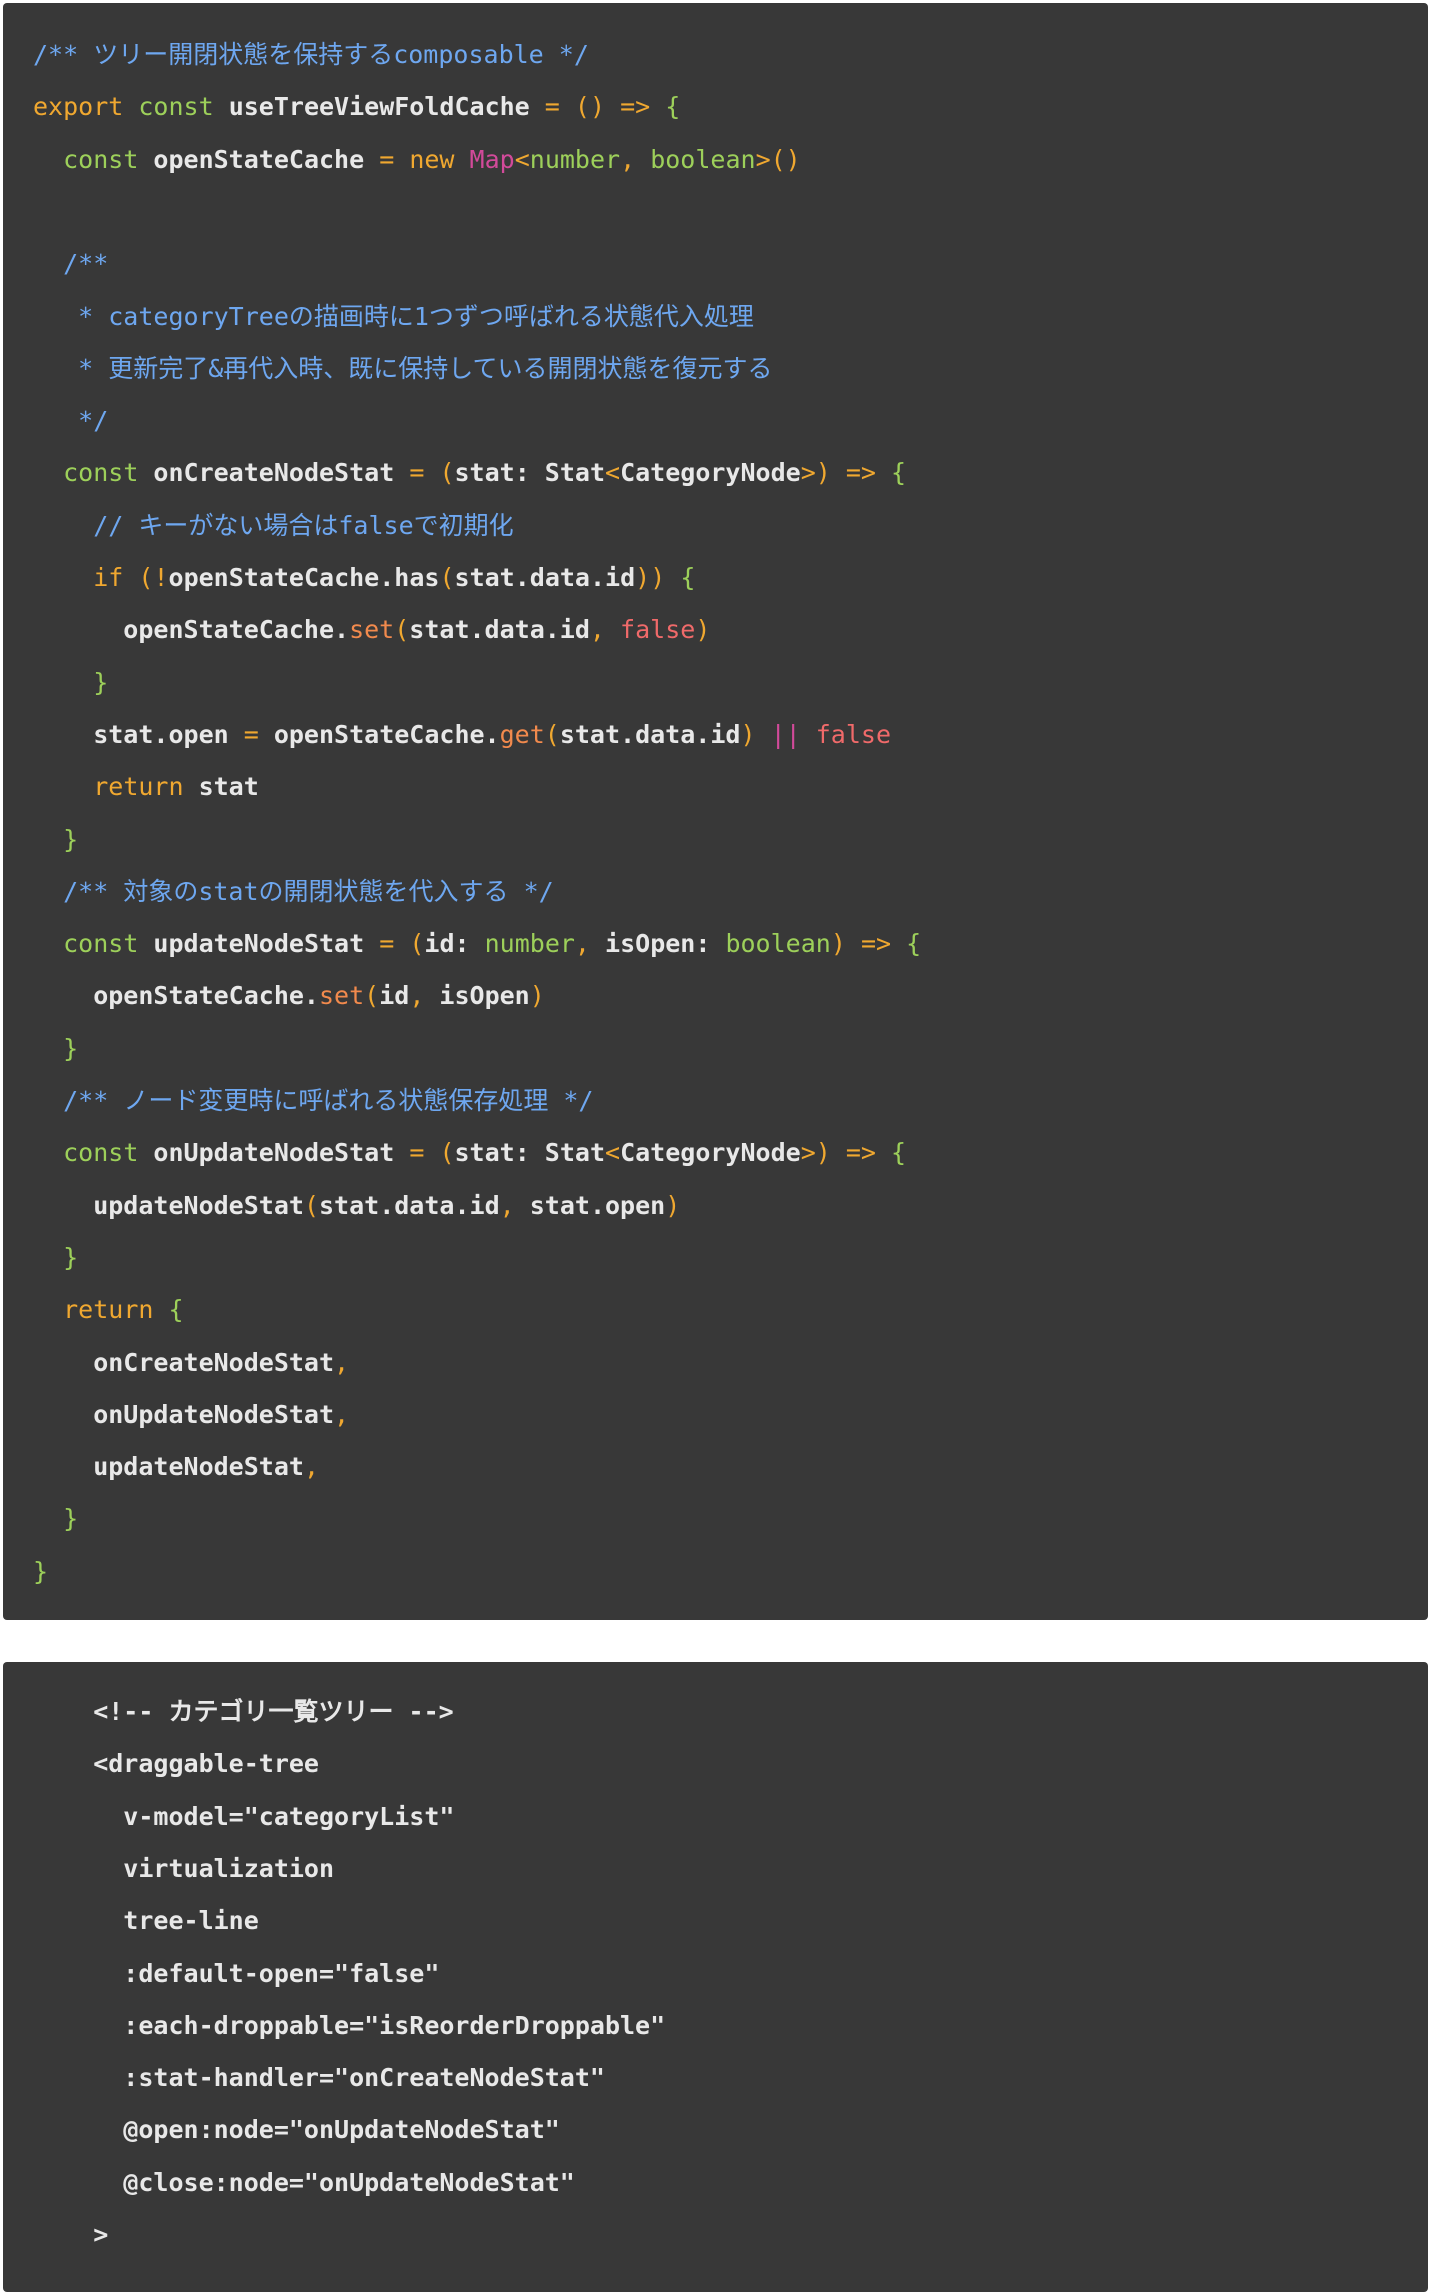  I want to click on code-token: // キーがない場合はfalseで初期化, so click(303, 525).